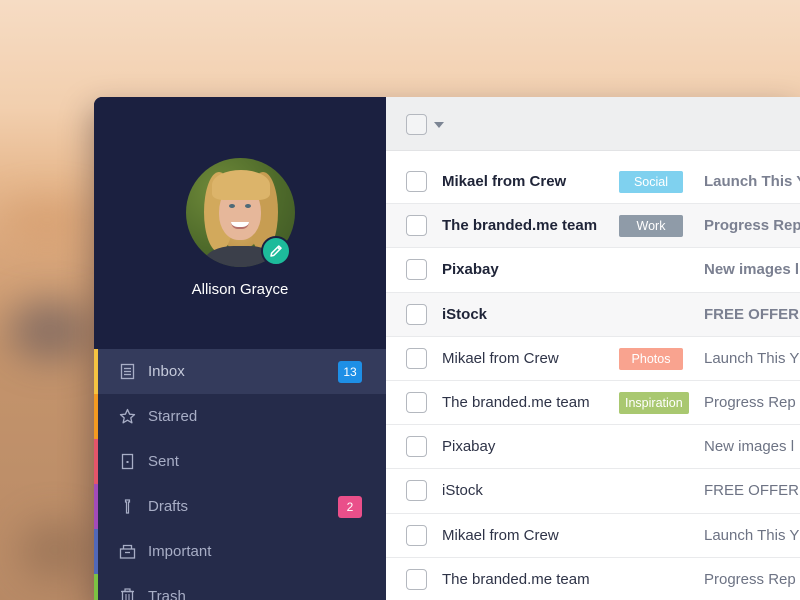  What do you see at coordinates (240, 289) in the screenshot?
I see `profile-name: Allison Grayce` at bounding box center [240, 289].